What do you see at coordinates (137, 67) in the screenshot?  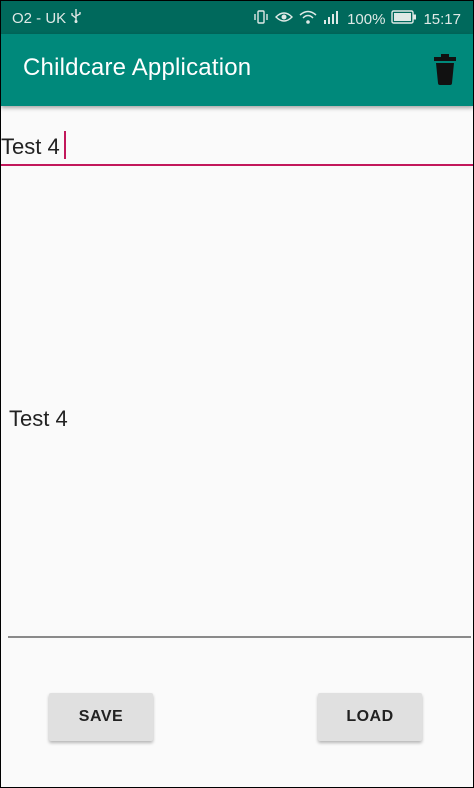 I see `app-title: Childcare Application` at bounding box center [137, 67].